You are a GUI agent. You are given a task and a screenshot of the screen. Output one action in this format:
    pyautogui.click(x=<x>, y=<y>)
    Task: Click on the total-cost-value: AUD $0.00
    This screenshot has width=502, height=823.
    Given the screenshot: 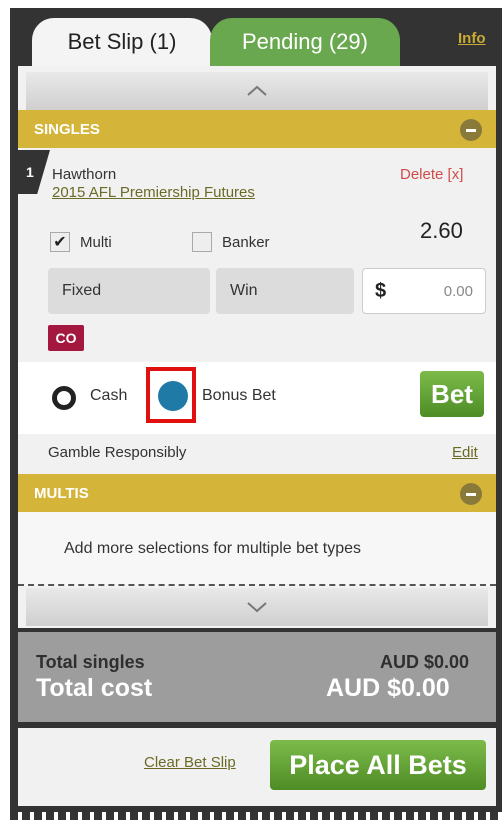 What is the action you would take?
    pyautogui.click(x=388, y=688)
    